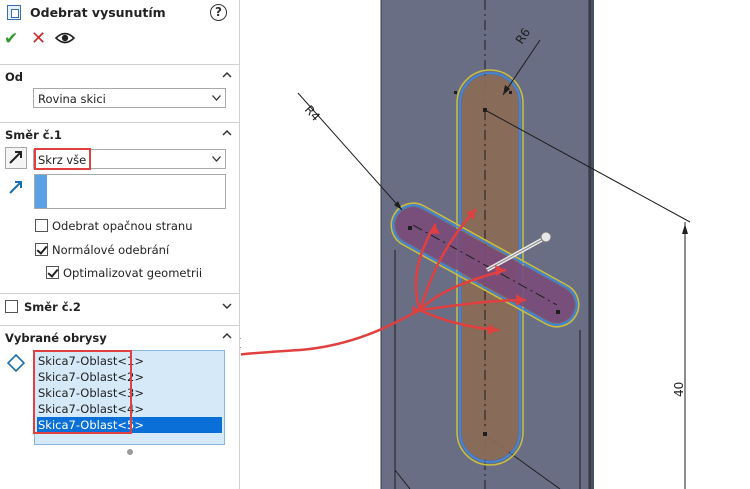  I want to click on direction2-checkbox, so click(11, 306).